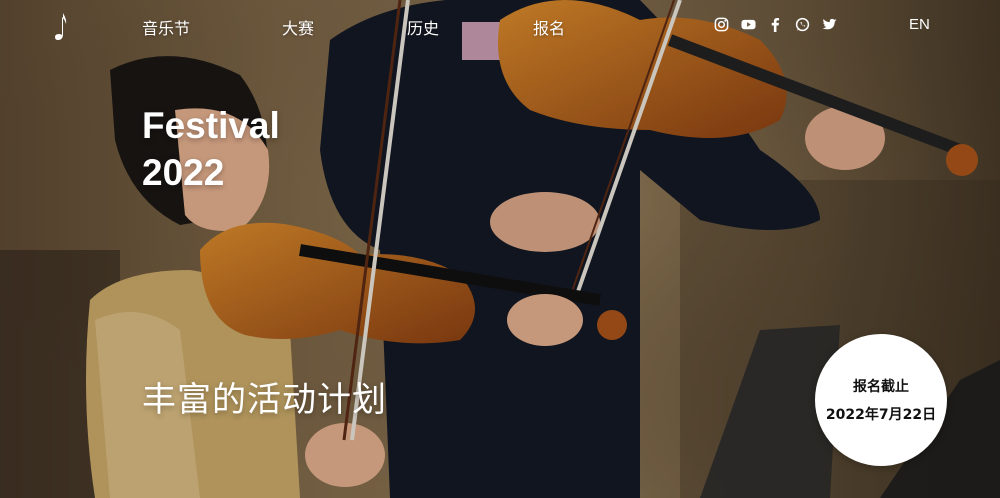 This screenshot has width=1000, height=498. I want to click on whatsapp-icon, so click(802, 24).